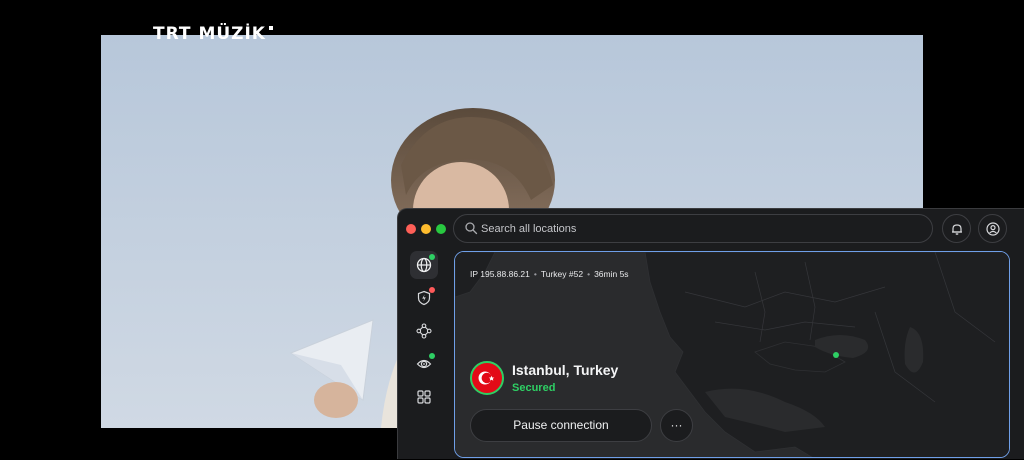 This screenshot has height=460, width=1024. What do you see at coordinates (471, 228) in the screenshot?
I see `search-icon` at bounding box center [471, 228].